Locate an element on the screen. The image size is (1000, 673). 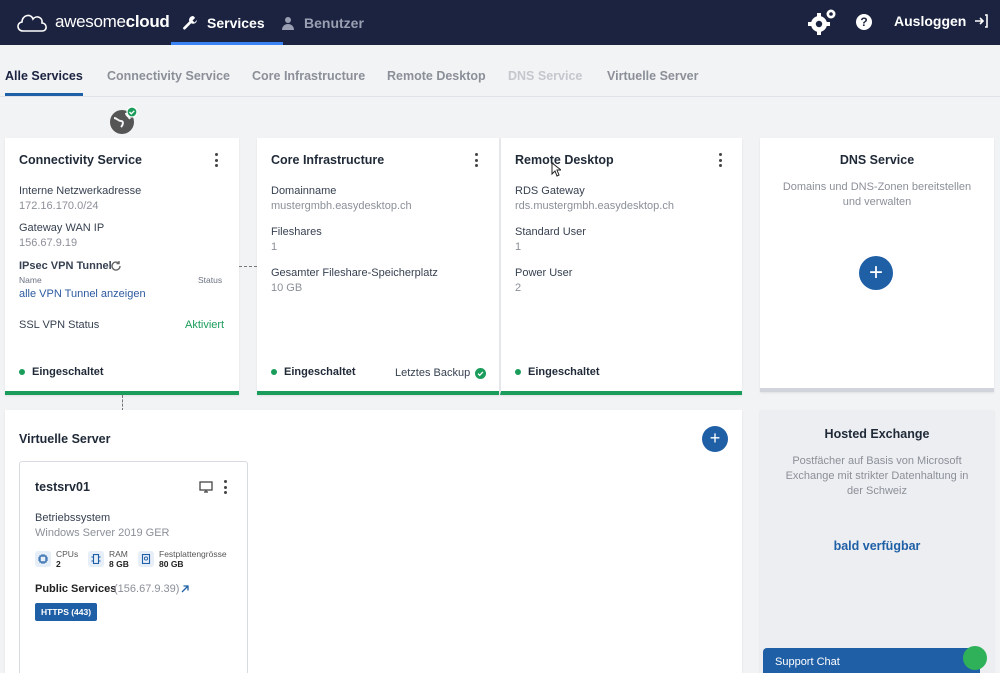
tab-virtuelle-server: Virtuelle Server is located at coordinates (653, 76).